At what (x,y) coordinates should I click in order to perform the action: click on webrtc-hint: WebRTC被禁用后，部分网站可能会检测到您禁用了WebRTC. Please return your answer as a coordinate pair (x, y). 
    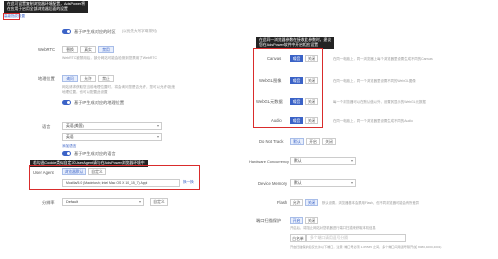
    Looking at the image, I should click on (110, 58).